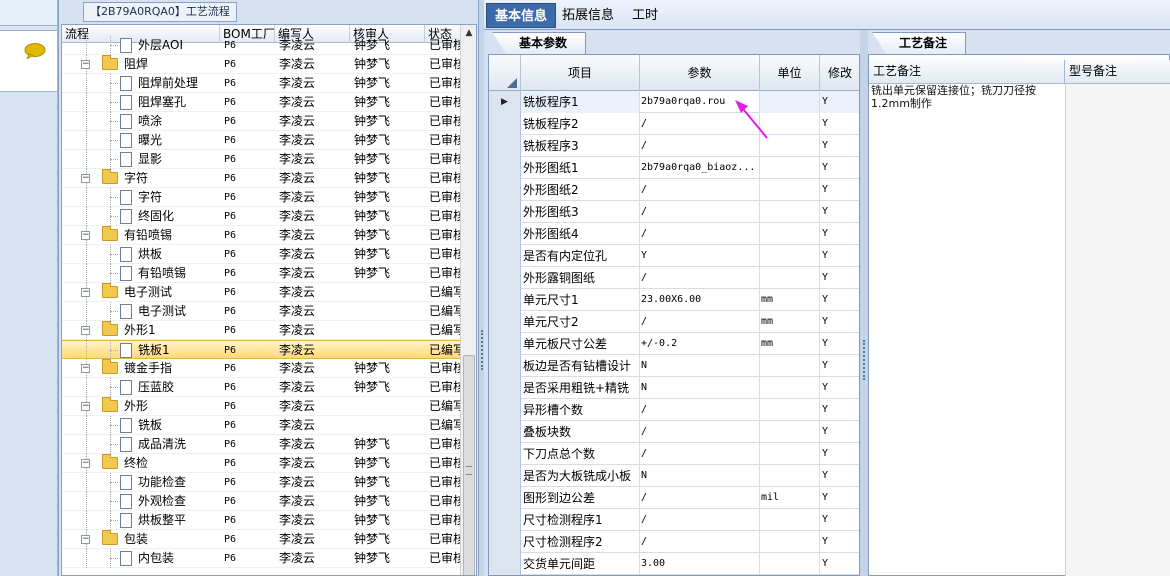  What do you see at coordinates (674, 388) in the screenshot?
I see `param-row: 是否采用粗铣+精铣 N Y` at bounding box center [674, 388].